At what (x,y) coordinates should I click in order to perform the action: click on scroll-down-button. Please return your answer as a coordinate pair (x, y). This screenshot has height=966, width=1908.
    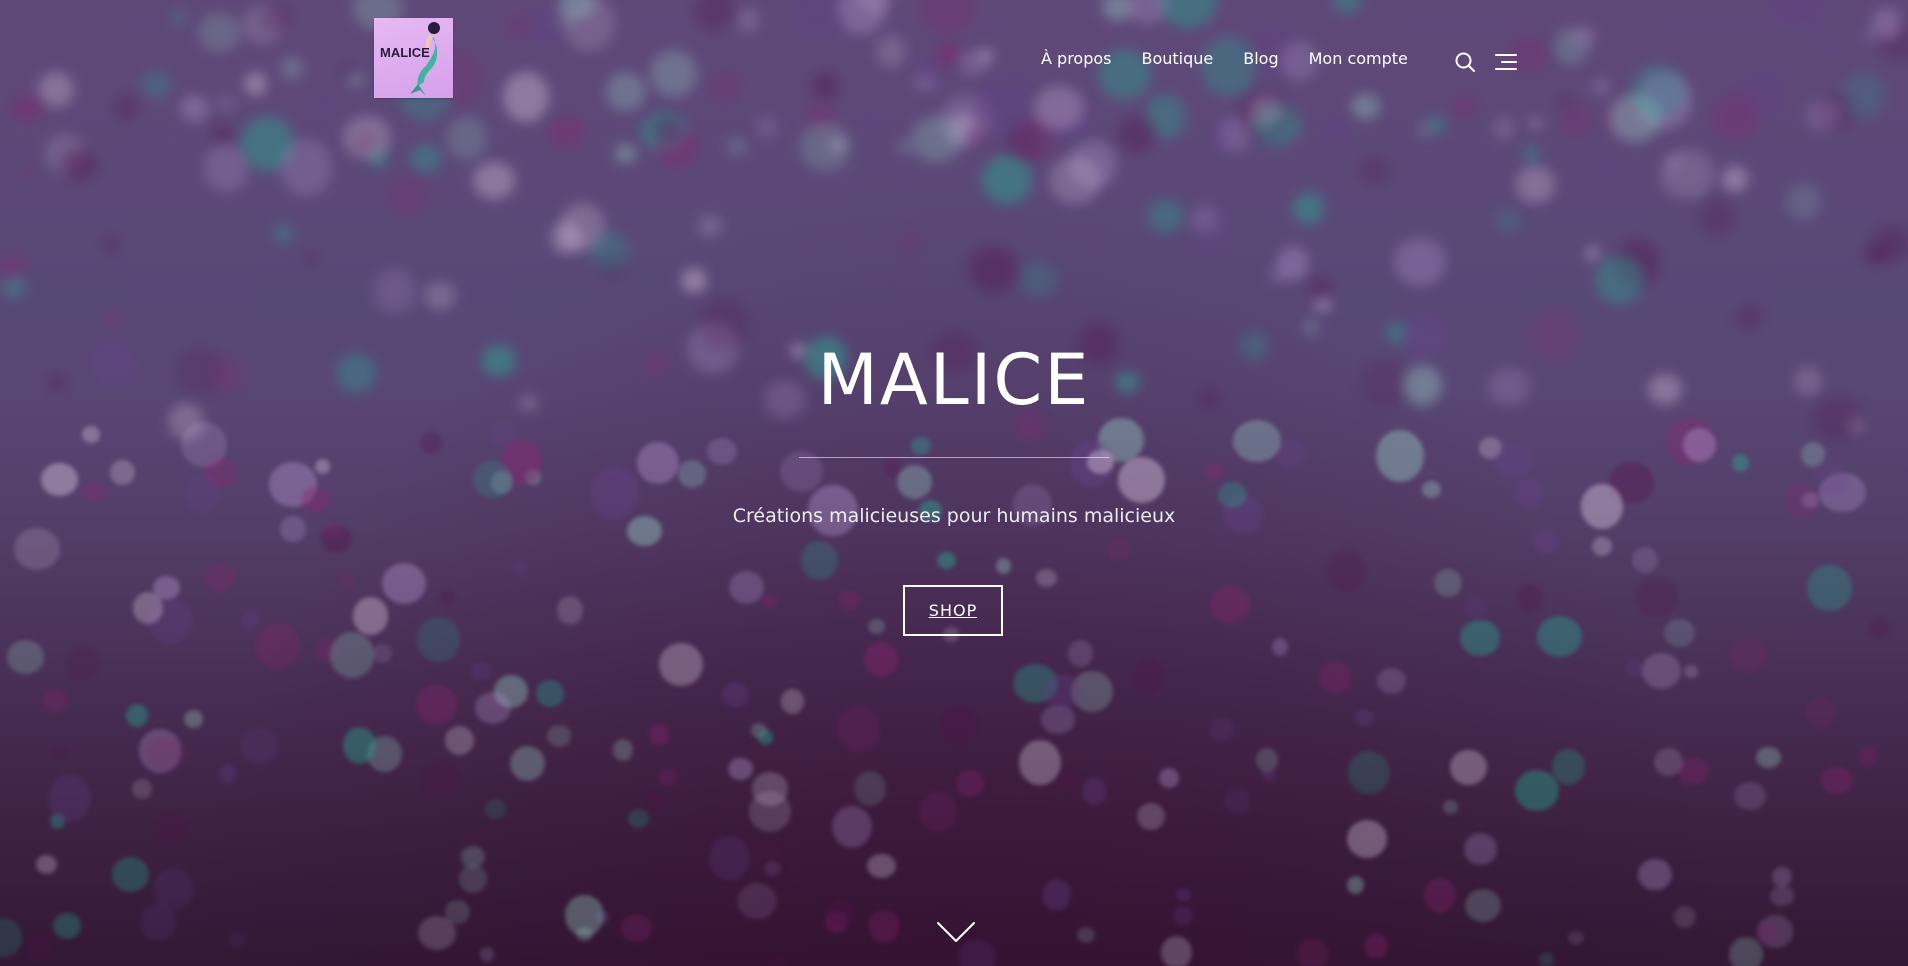
    Looking at the image, I should click on (956, 932).